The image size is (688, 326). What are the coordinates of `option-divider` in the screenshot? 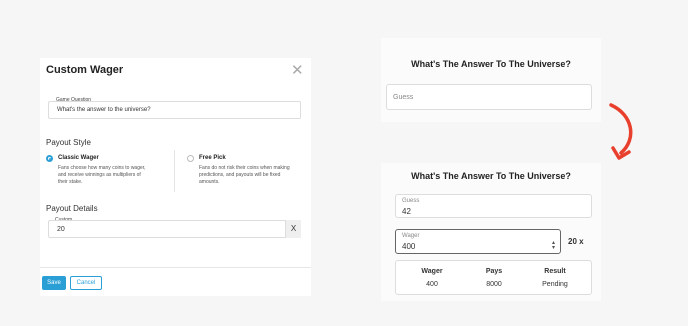 It's located at (174, 171).